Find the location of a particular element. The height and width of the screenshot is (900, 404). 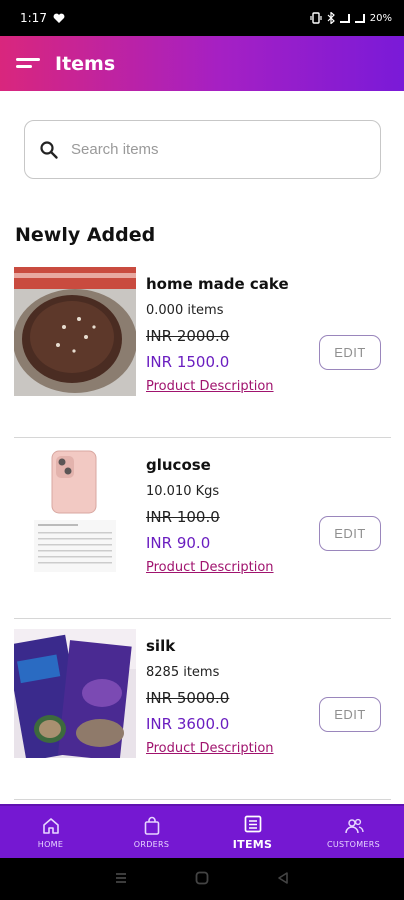

item-original-price: INR 5000.0 is located at coordinates (188, 698).